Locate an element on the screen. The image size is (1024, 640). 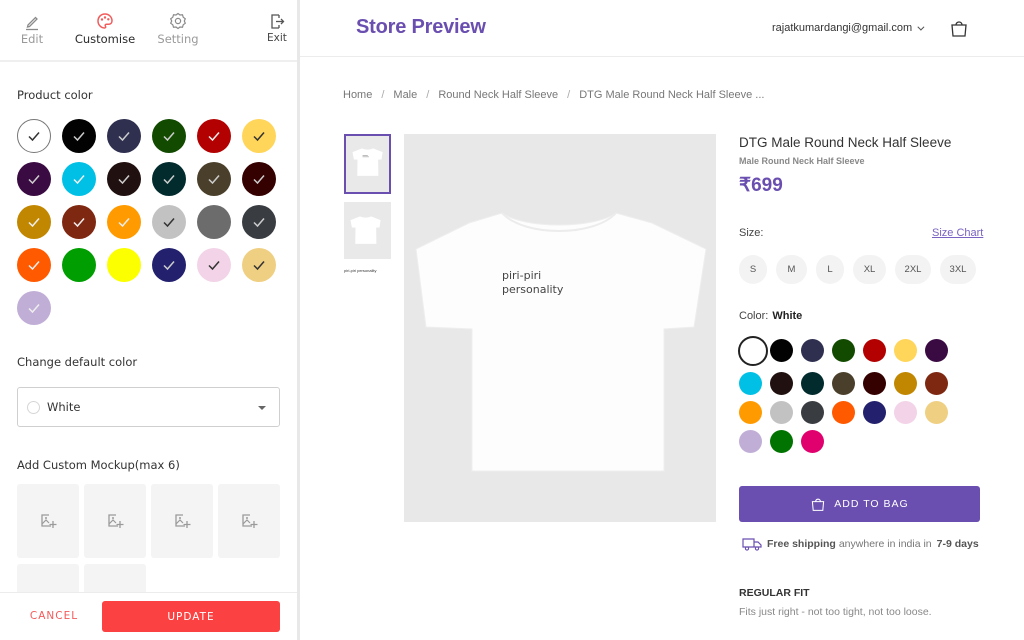
breadcrumb-male: Male is located at coordinates (405, 95).